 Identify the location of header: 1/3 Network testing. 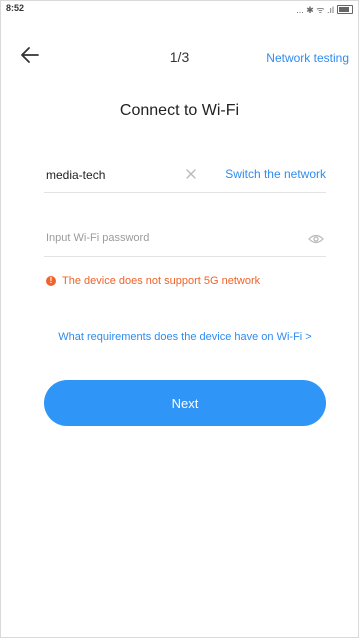
(179, 56).